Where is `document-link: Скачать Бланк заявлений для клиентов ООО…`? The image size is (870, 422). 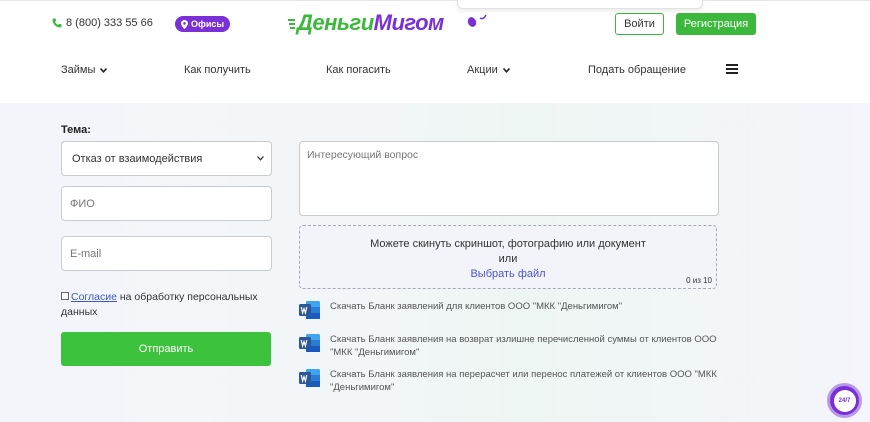
document-link: Скачать Бланк заявлений для клиентов ООО… is located at coordinates (514, 310).